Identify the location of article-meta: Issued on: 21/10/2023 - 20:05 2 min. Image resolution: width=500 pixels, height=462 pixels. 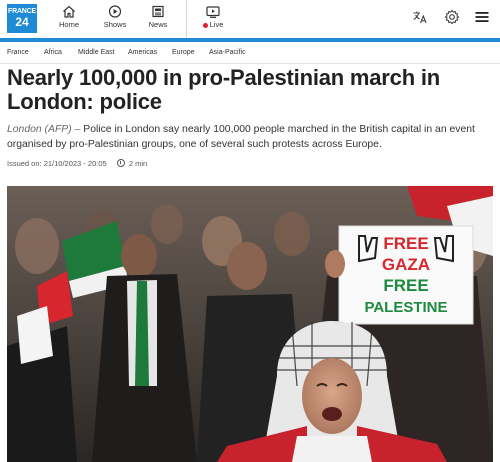
(77, 163).